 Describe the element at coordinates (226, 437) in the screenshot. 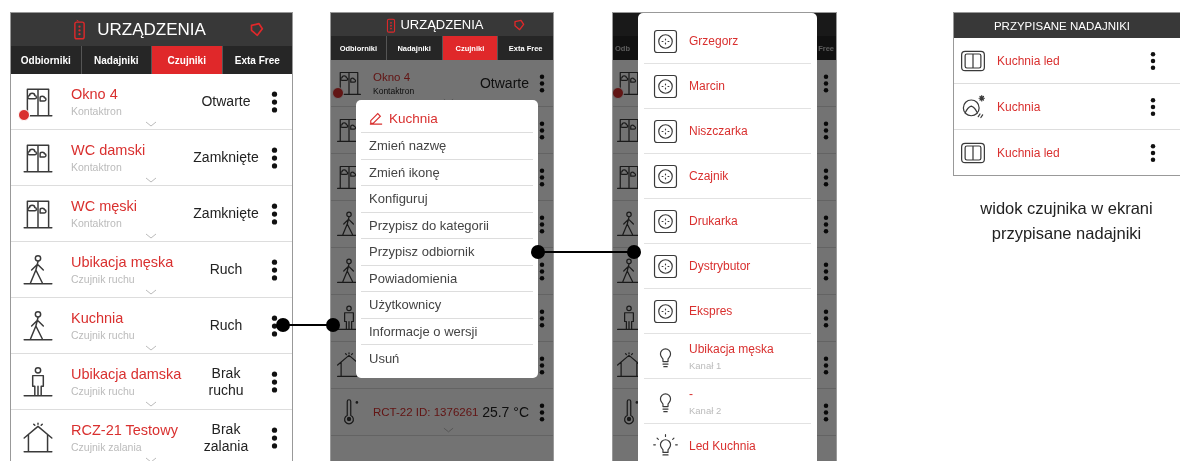

I see `sensor-status: Brak zalania` at that location.